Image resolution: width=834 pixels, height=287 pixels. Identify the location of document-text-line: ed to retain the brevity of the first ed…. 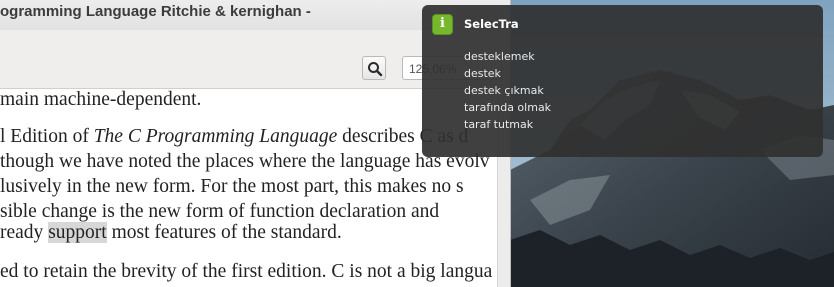
(246, 272).